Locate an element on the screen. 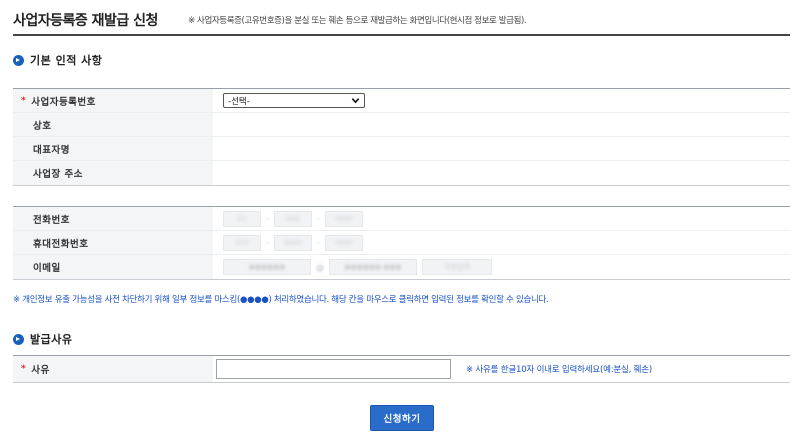 This screenshot has width=800, height=447. field-label-text: 사업자등록번호 is located at coordinates (63, 102).